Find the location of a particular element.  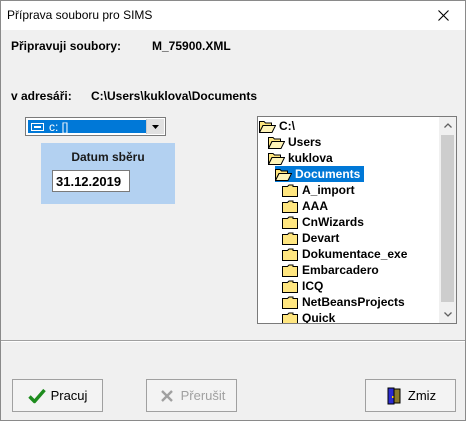

tree-item-label: Documents is located at coordinates (328, 174).